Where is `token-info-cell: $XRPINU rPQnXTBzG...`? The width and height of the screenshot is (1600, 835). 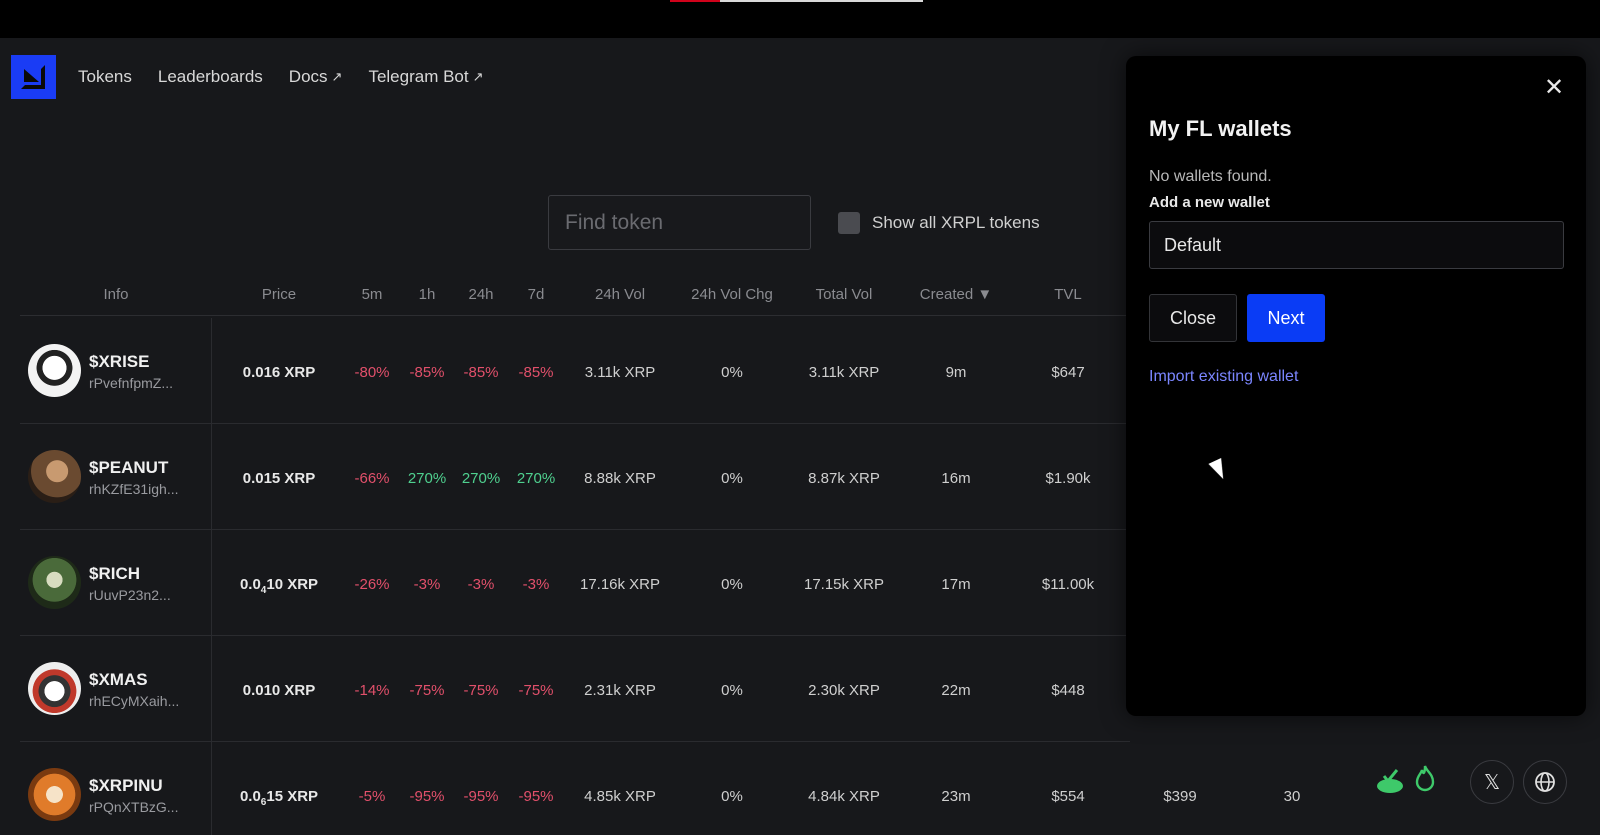
token-info-cell: $XRPINU rPQnXTBzG... is located at coordinates (116, 788).